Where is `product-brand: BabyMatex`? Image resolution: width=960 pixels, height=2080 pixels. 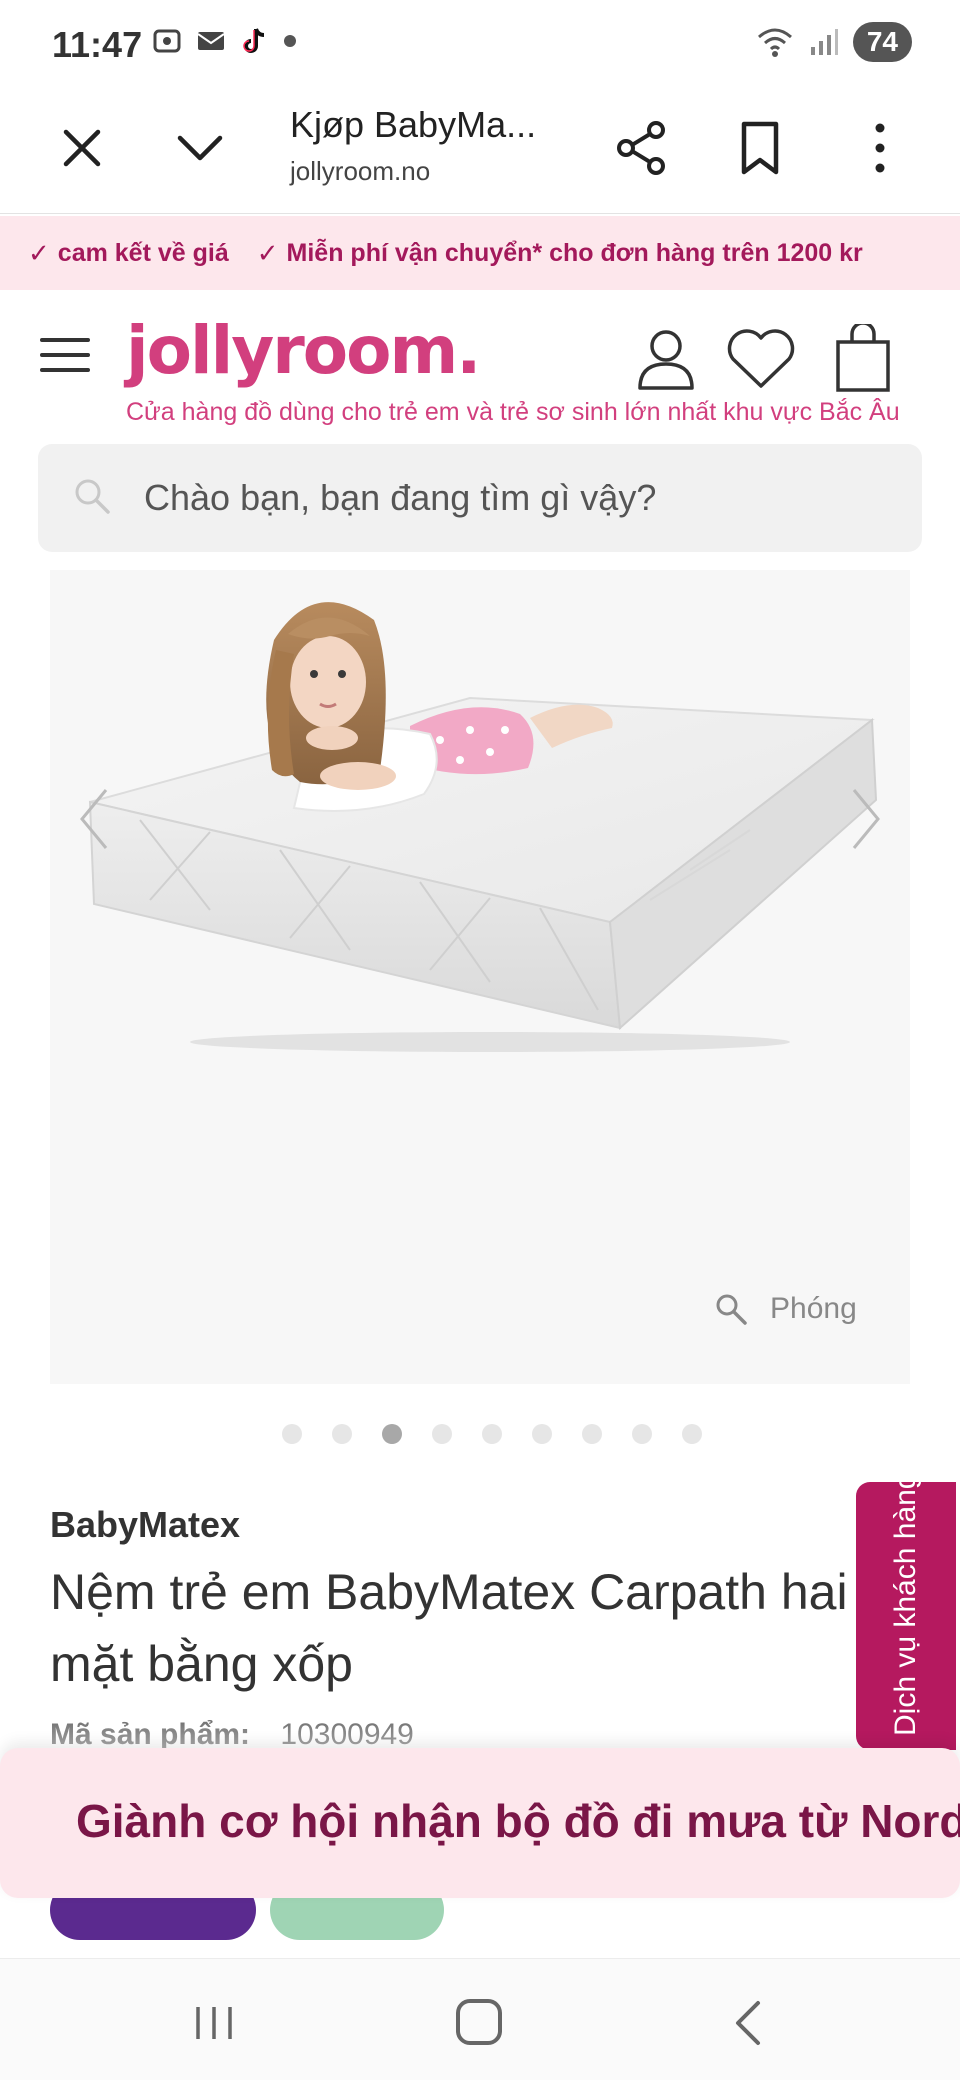
product-brand: BabyMatex is located at coordinates (145, 1525).